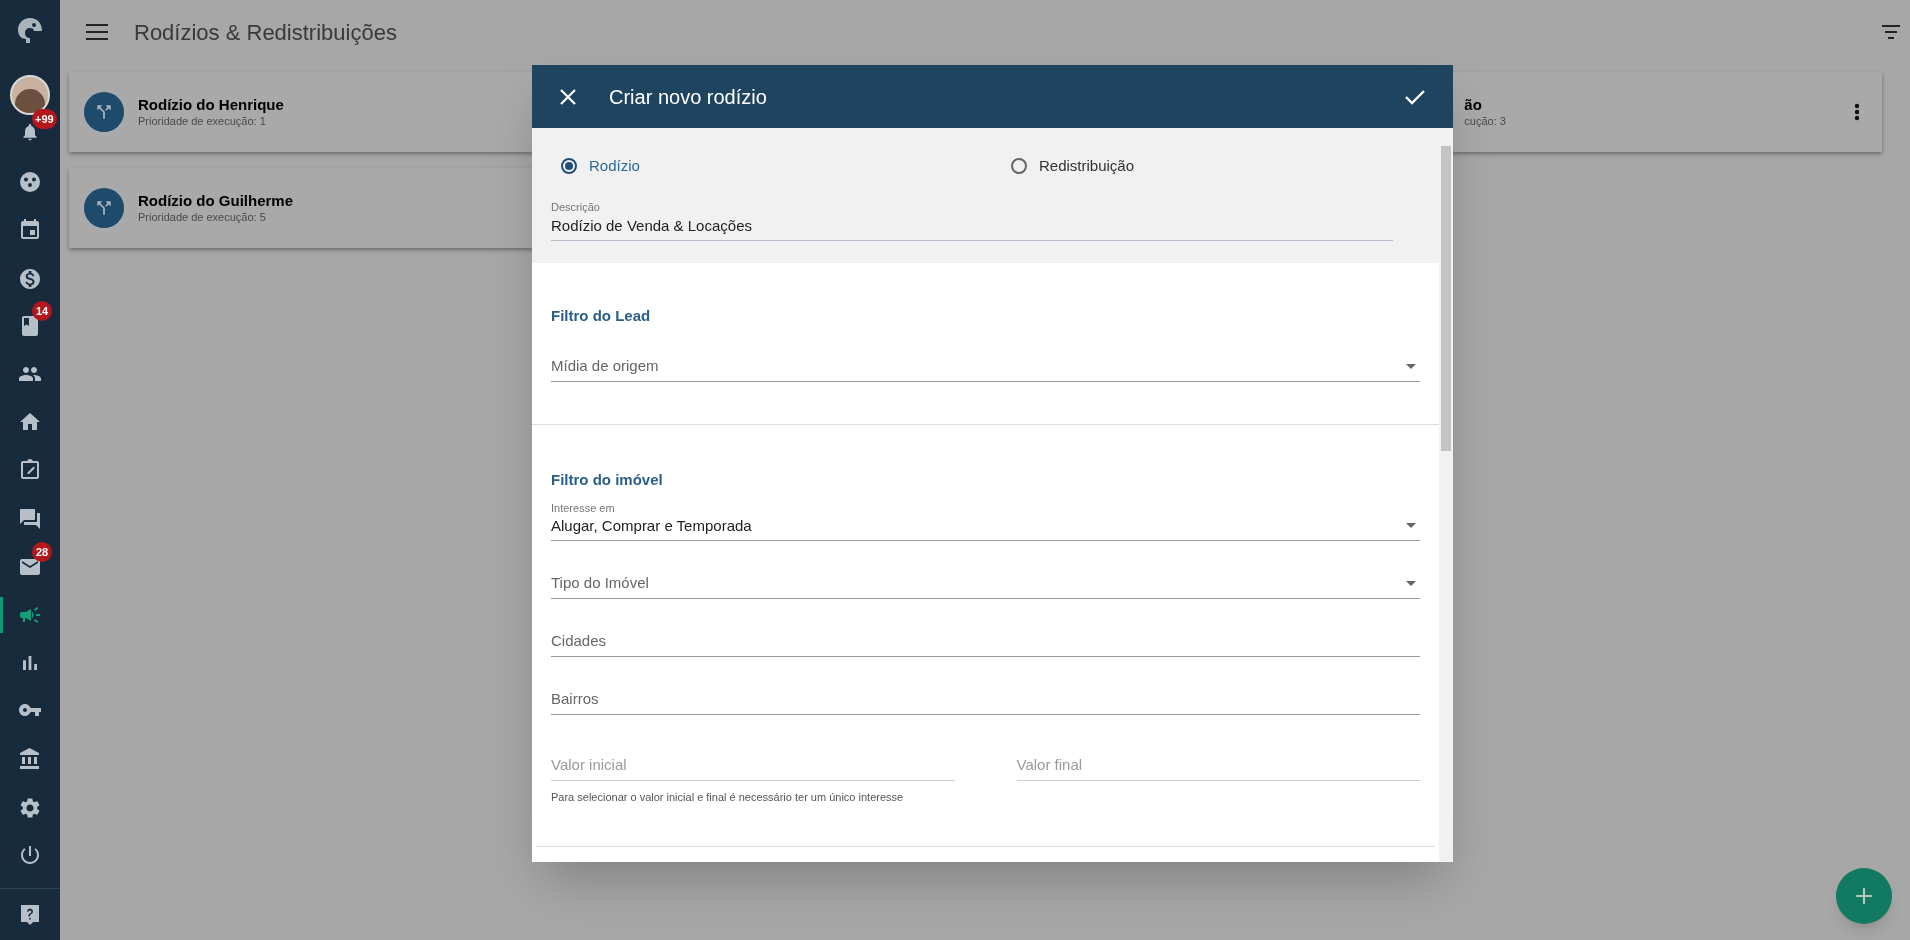 The image size is (1910, 940). I want to click on section-title: Filtro do imóvel, so click(607, 479).